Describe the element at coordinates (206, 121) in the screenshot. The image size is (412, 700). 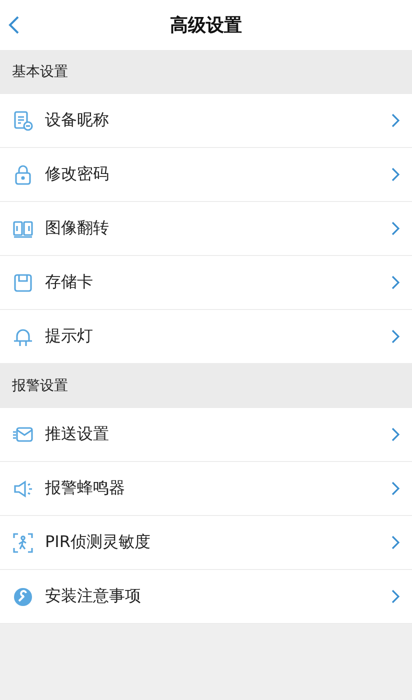
I see `settings-row: 设备昵称` at that location.